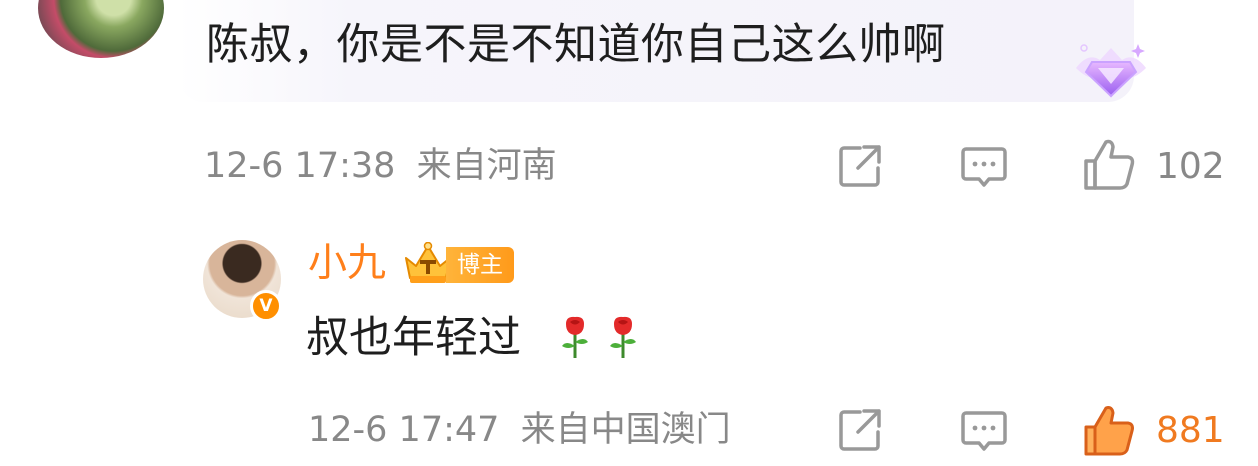  What do you see at coordinates (1111, 71) in the screenshot?
I see `diamond-badge-icon` at bounding box center [1111, 71].